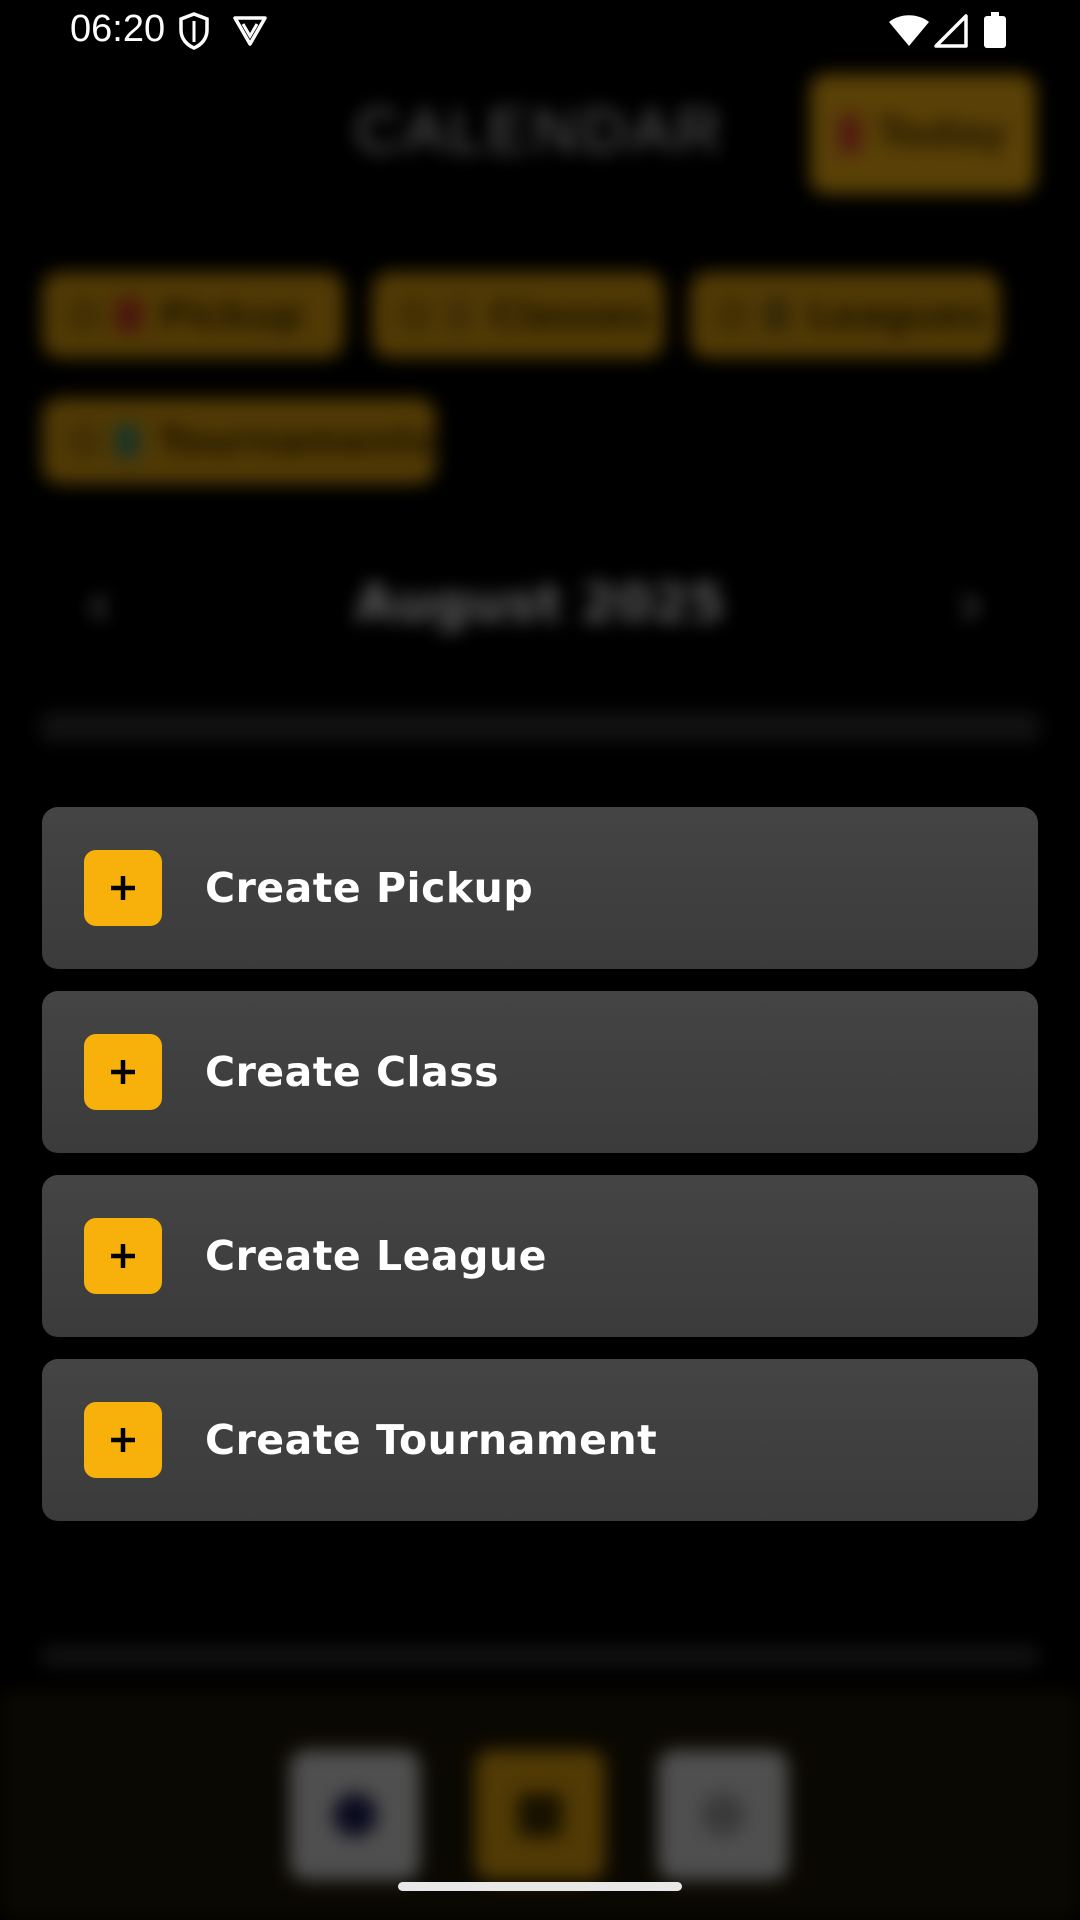 This screenshot has height=1920, width=1080. What do you see at coordinates (431, 1440) in the screenshot?
I see `action-label: Create Tournament` at bounding box center [431, 1440].